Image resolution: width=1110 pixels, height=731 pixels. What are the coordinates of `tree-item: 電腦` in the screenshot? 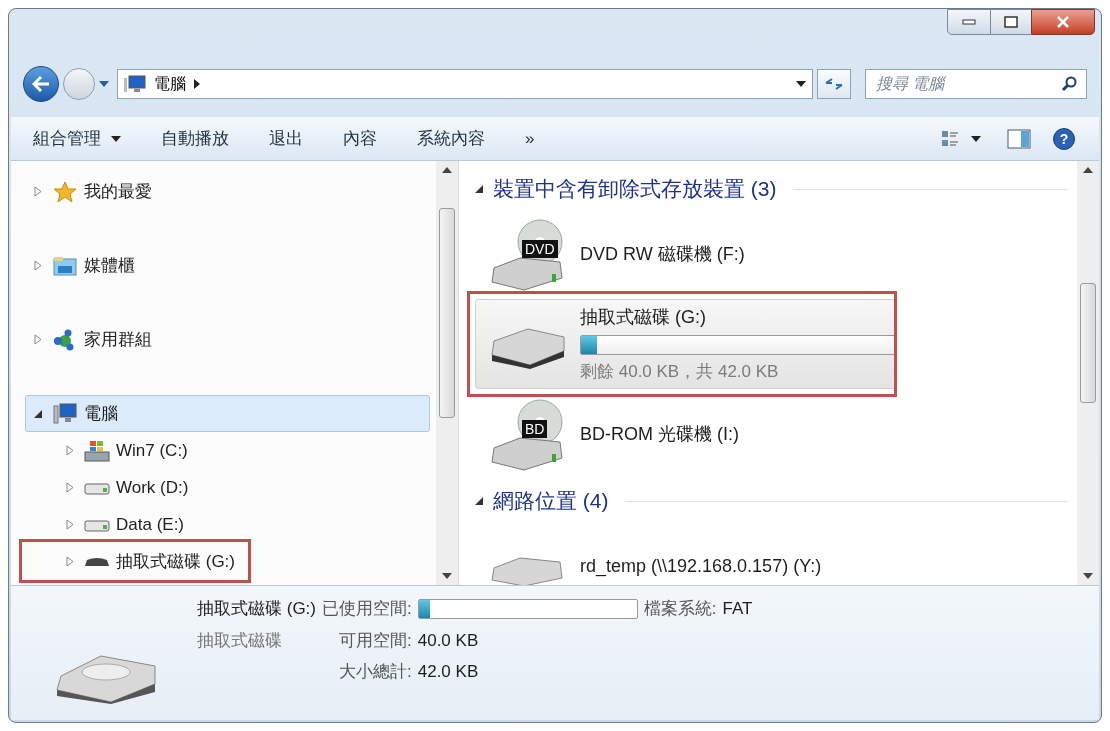 It's located at (227, 413).